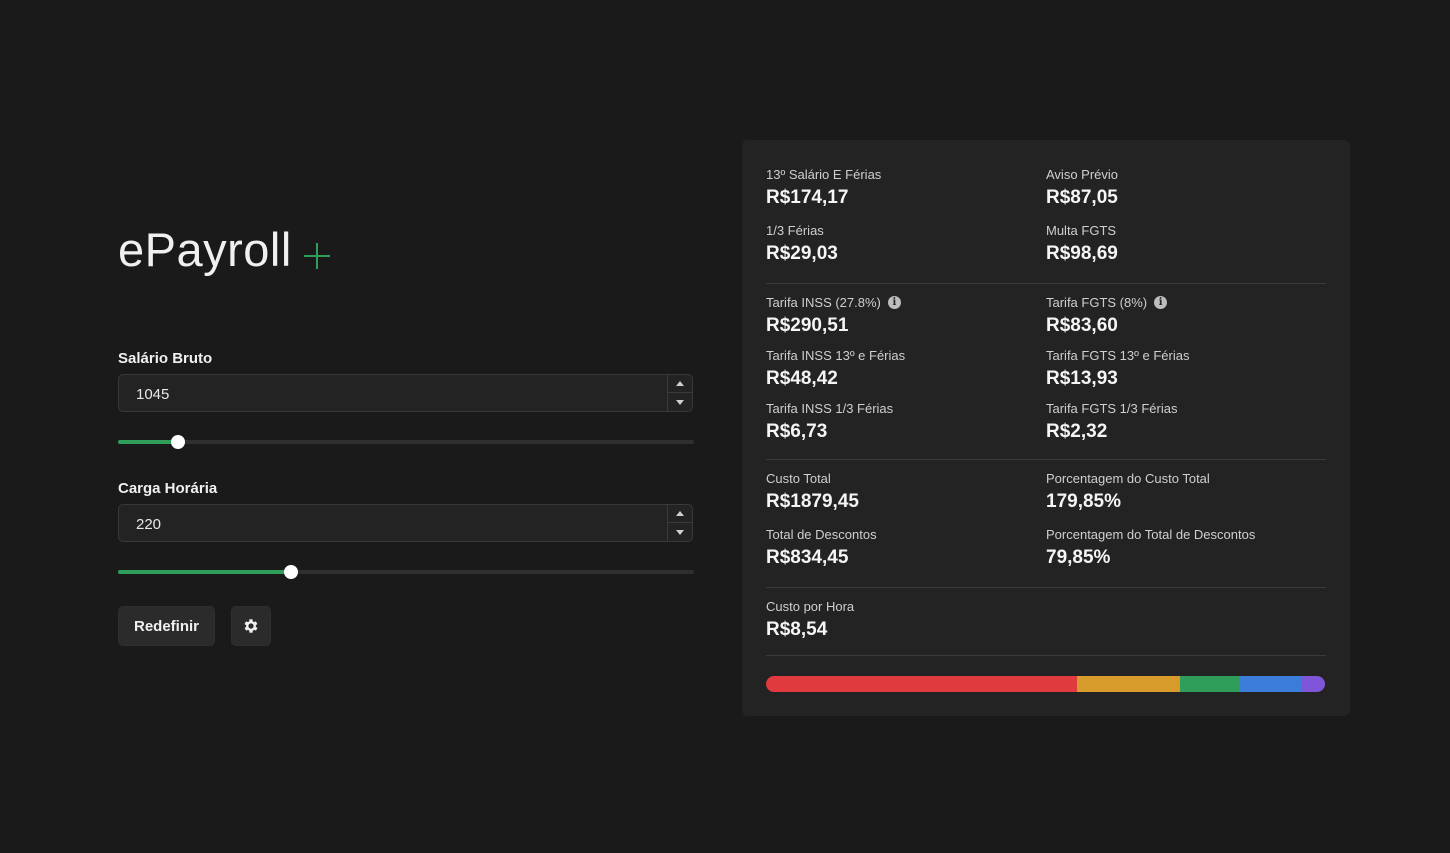 The image size is (1450, 853). I want to click on result-decimo-ferias: 13º Salário E Férias R$174,17, so click(823, 188).